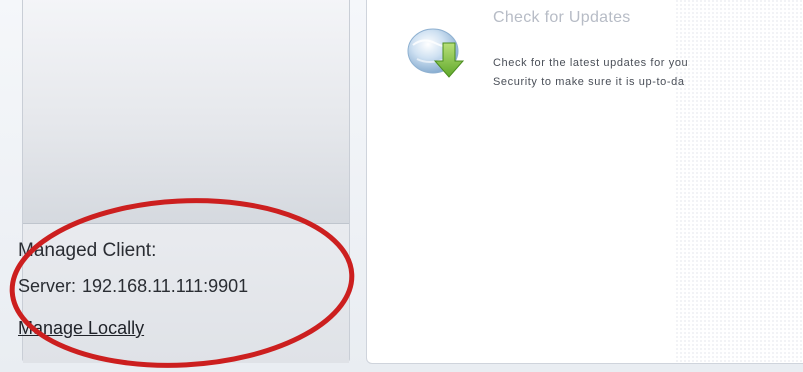  What do you see at coordinates (165, 286) in the screenshot?
I see `server-address: 192.168.11.111:9901` at bounding box center [165, 286].